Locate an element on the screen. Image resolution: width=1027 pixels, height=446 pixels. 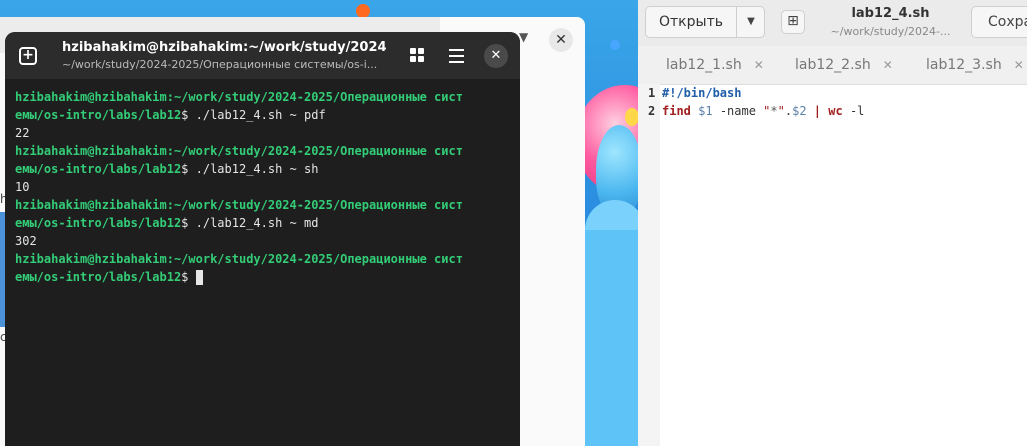
terminal-result: 10 is located at coordinates (22, 187).